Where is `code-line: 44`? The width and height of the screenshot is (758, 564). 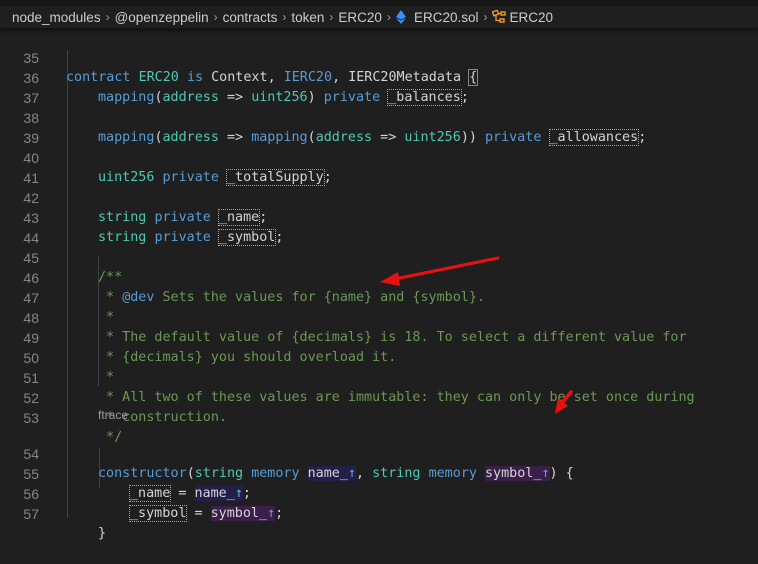 code-line: 44 is located at coordinates (379, 227).